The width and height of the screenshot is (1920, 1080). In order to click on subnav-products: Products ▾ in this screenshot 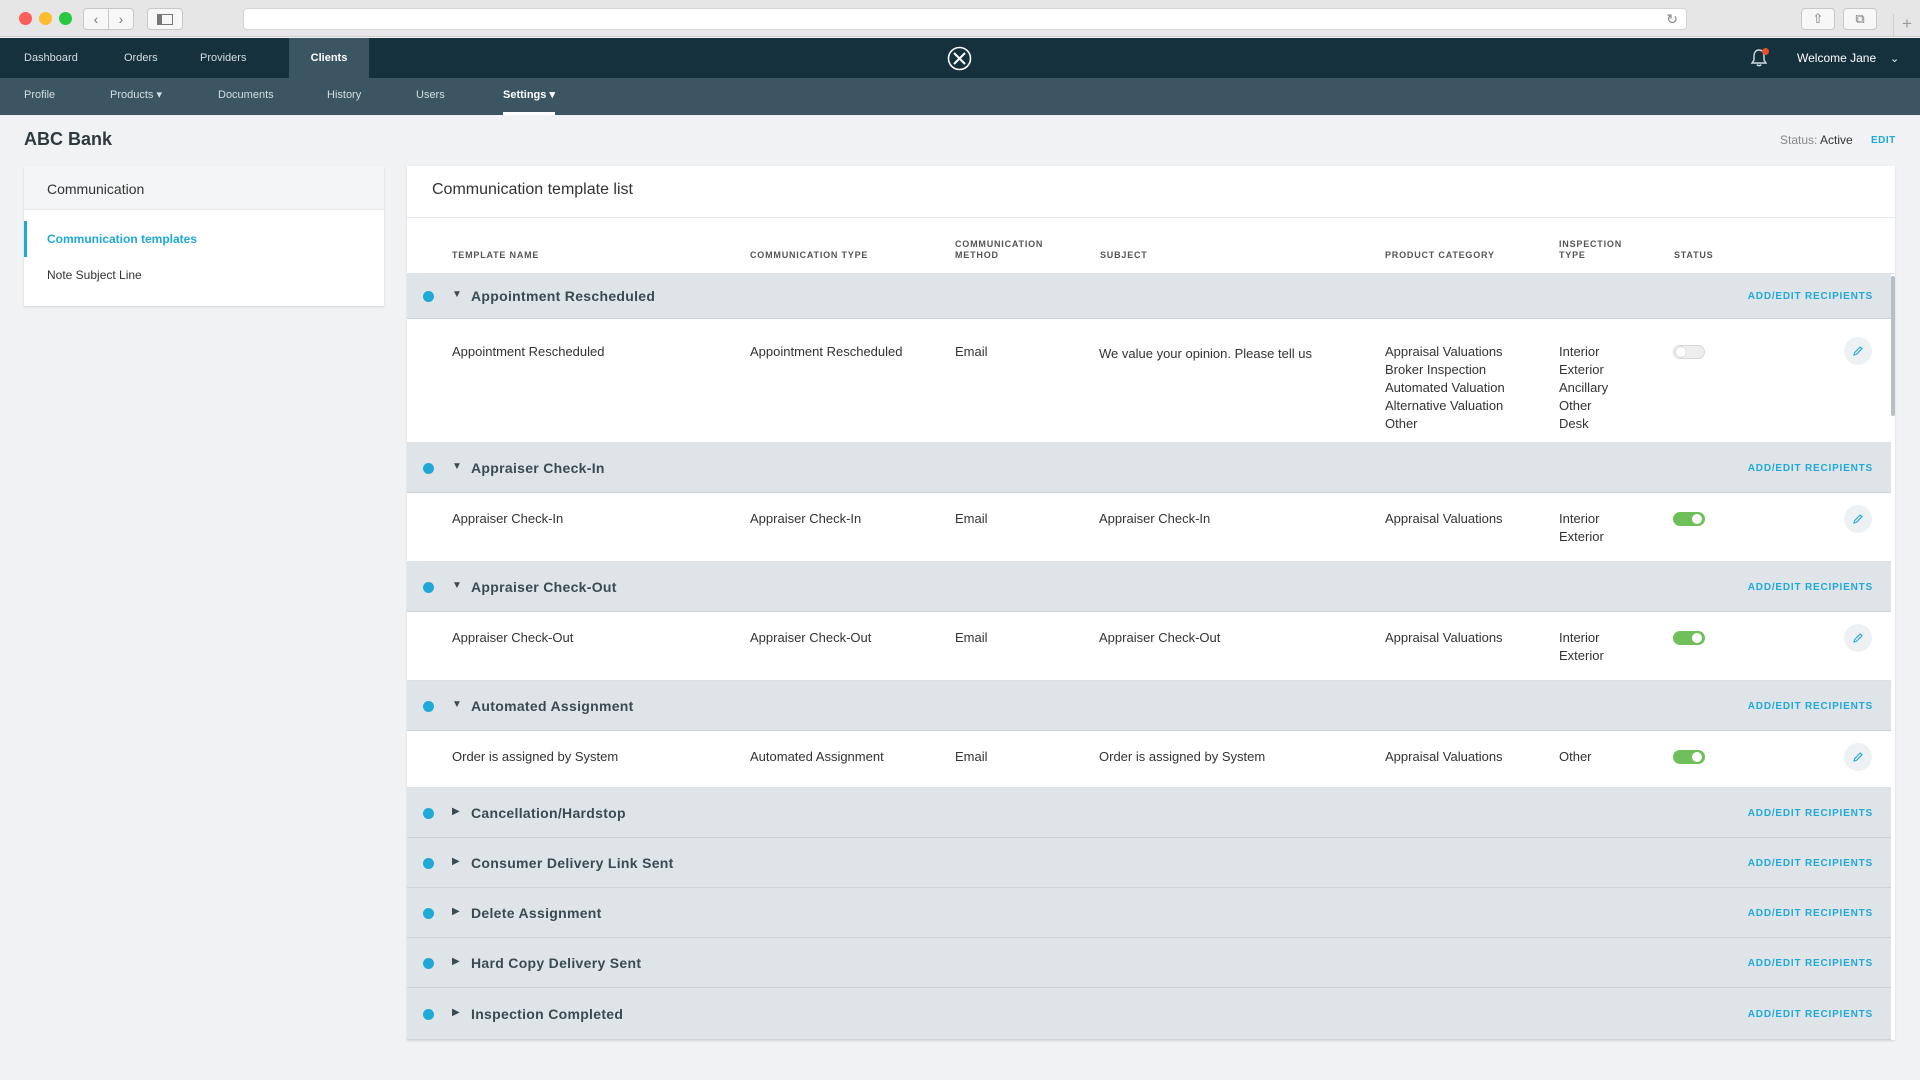, I will do `click(136, 96)`.